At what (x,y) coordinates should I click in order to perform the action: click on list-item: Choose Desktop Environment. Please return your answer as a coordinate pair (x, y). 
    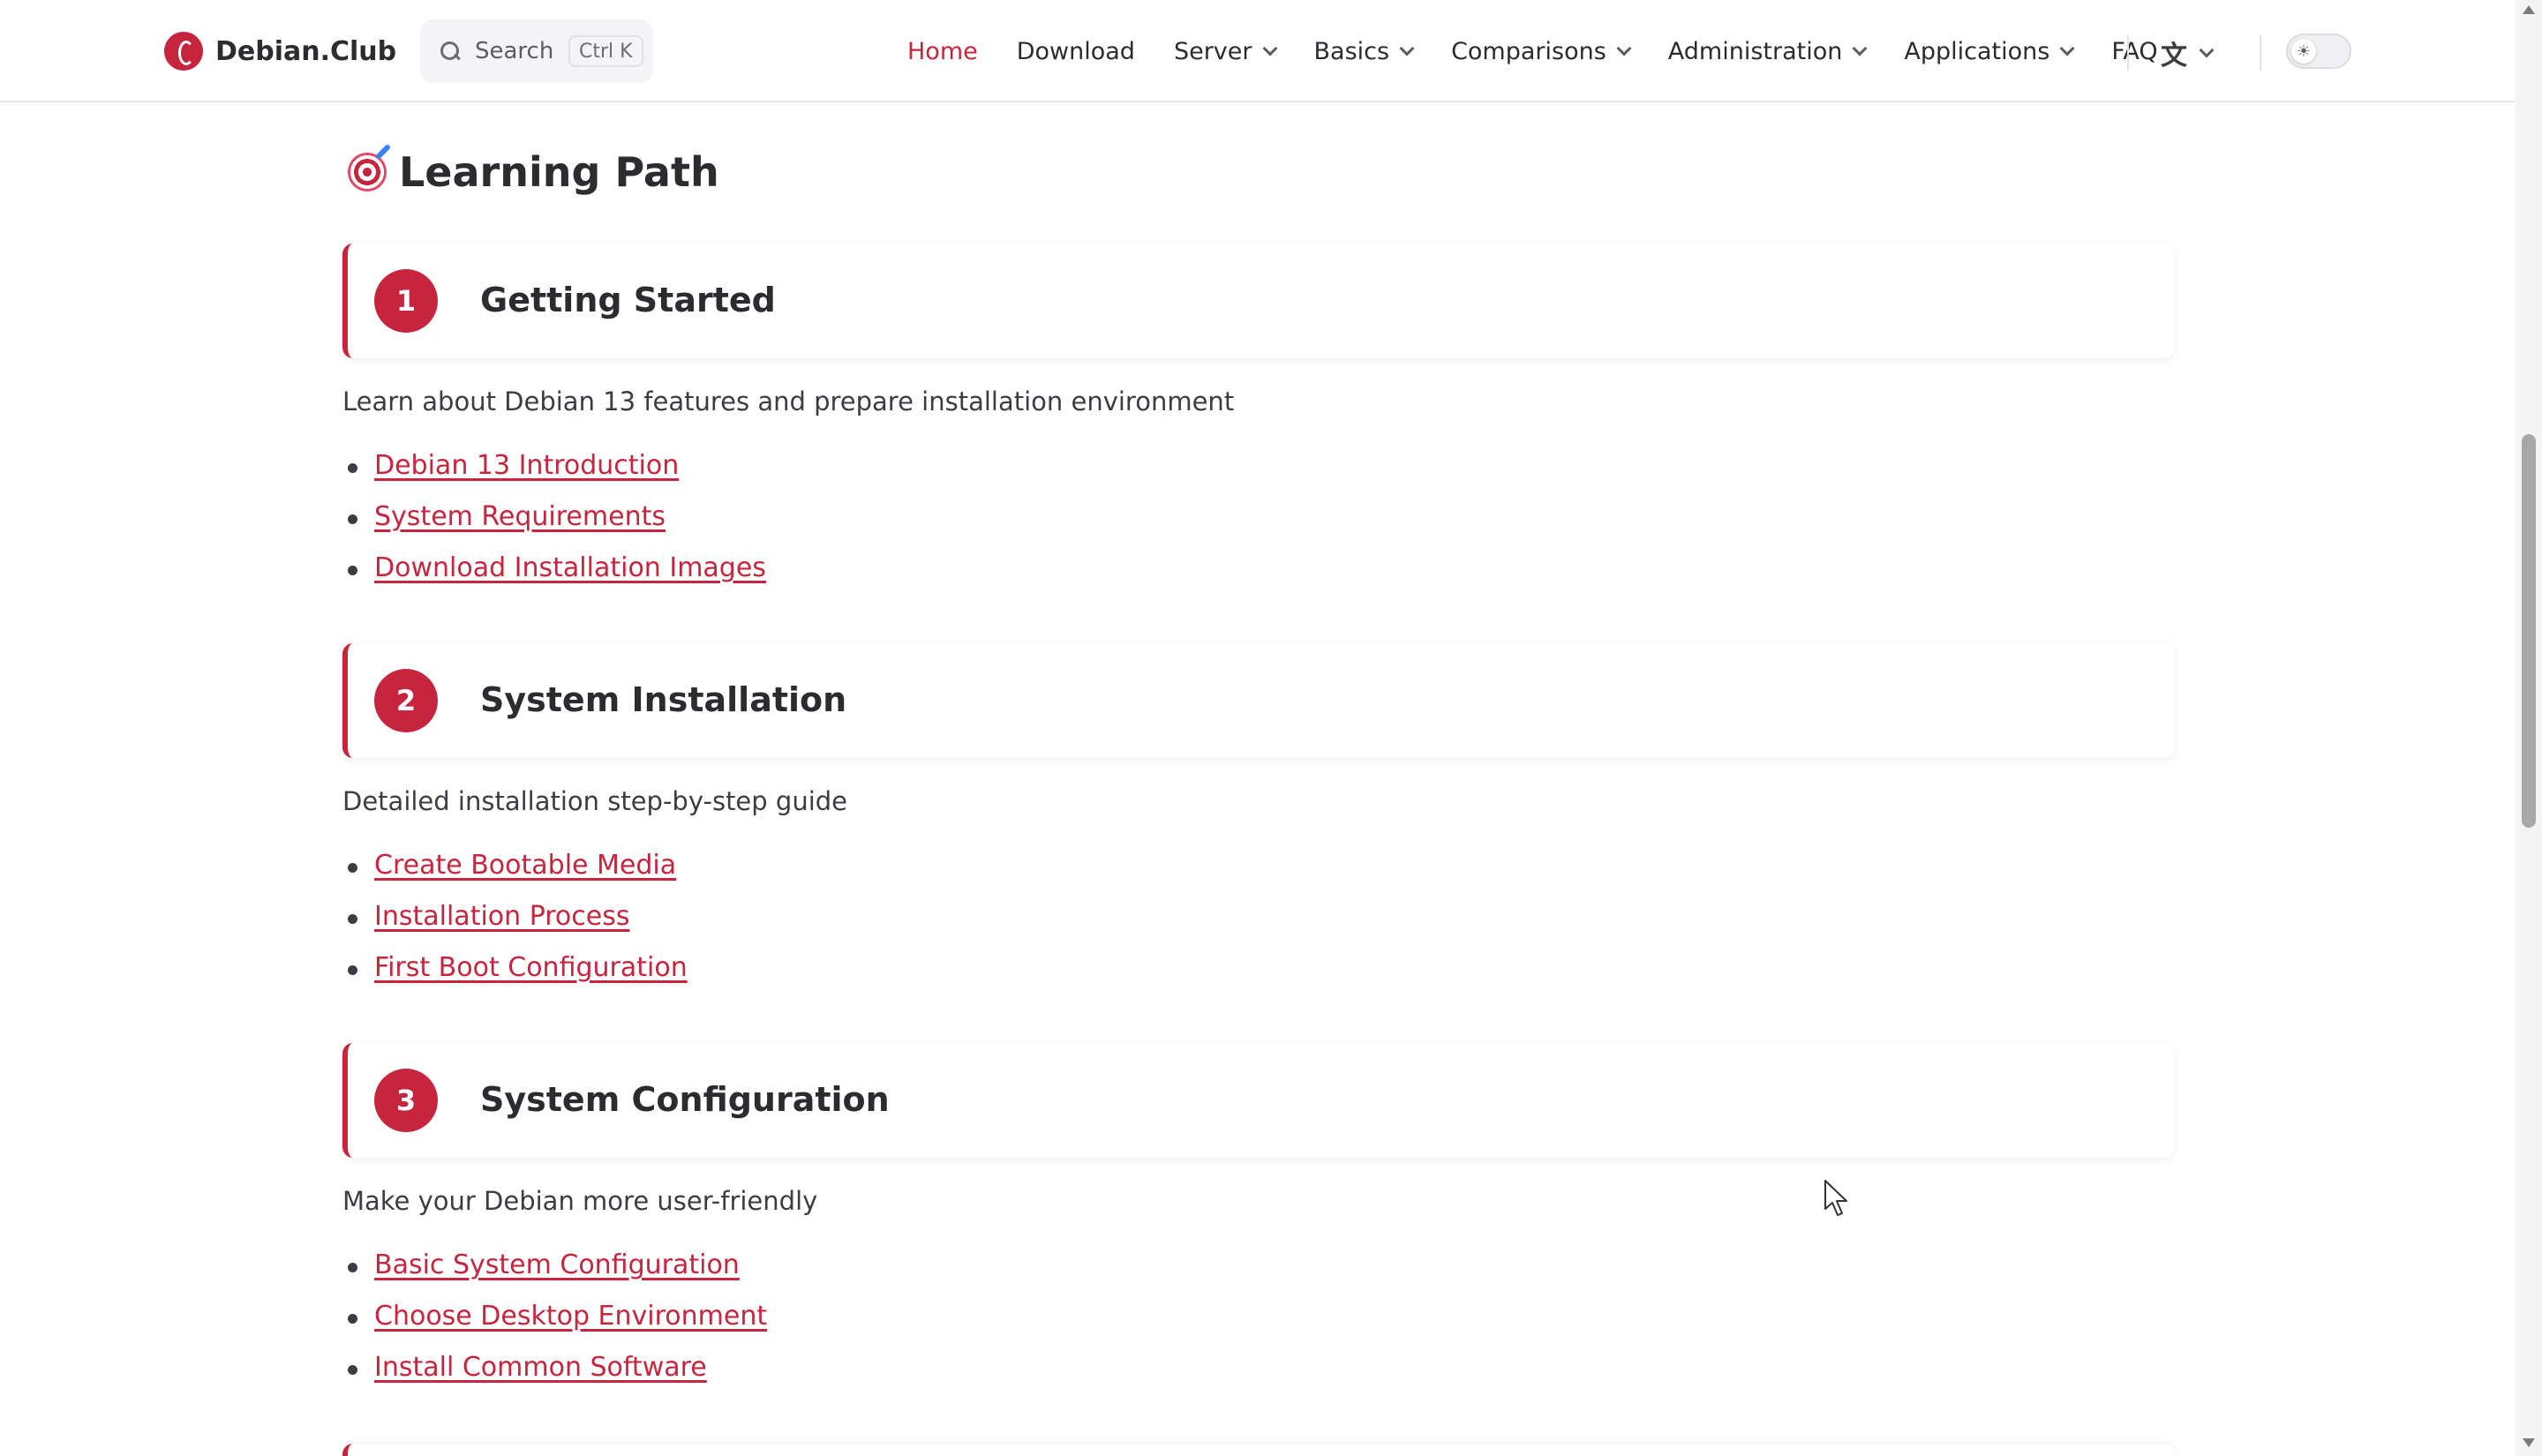
    Looking at the image, I should click on (554, 1326).